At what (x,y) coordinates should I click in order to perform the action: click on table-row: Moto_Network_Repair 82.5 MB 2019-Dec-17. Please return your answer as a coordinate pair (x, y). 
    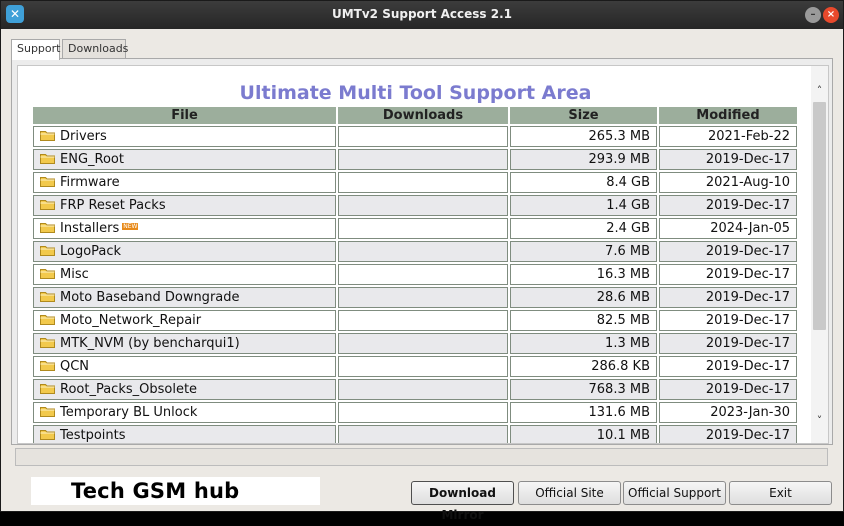
    Looking at the image, I should click on (415, 320).